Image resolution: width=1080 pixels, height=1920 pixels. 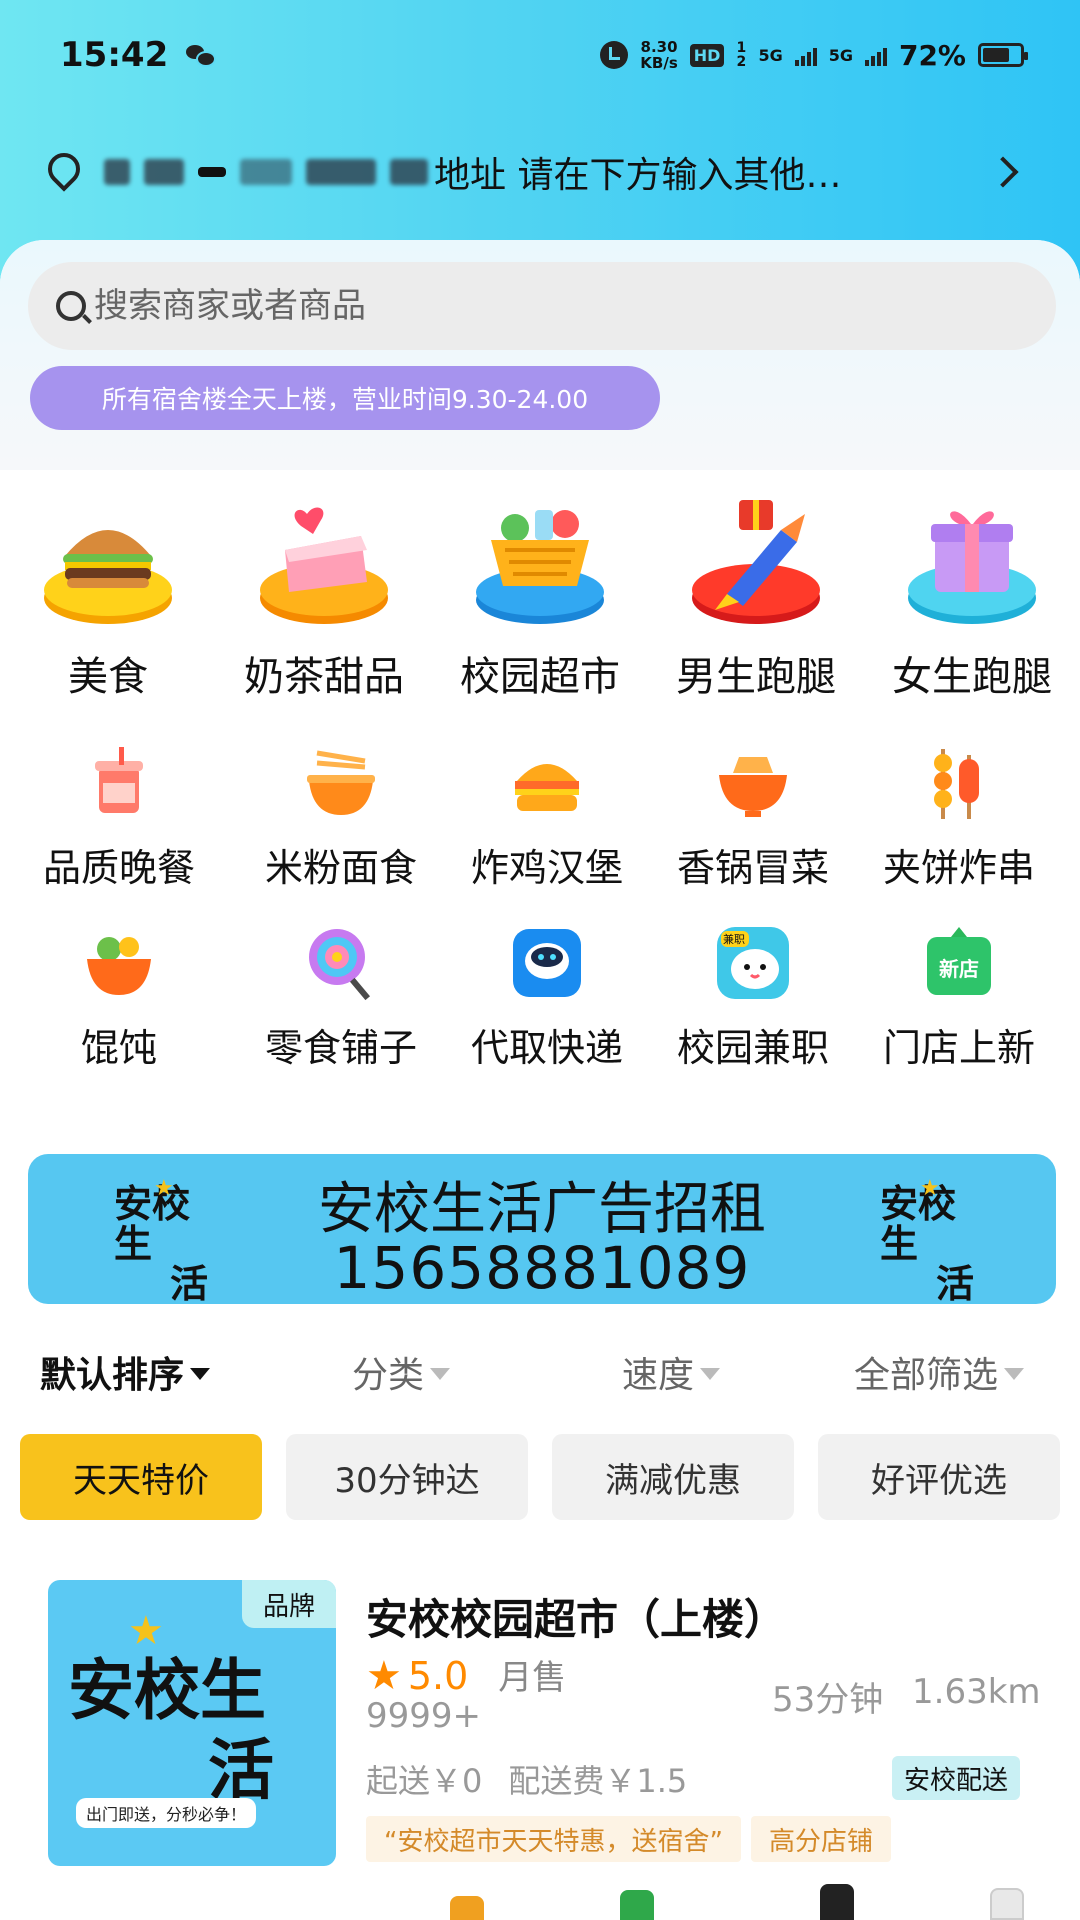 What do you see at coordinates (959, 1015) in the screenshot?
I see `category-new-store: 新店 门店上新` at bounding box center [959, 1015].